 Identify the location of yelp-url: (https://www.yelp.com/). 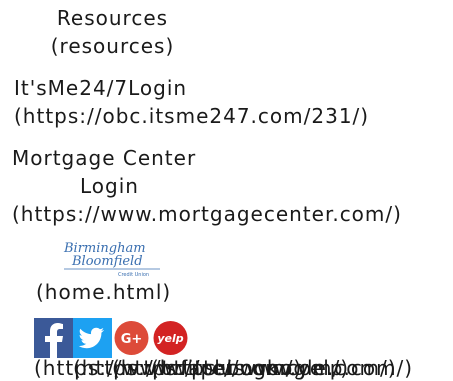
(282, 368).